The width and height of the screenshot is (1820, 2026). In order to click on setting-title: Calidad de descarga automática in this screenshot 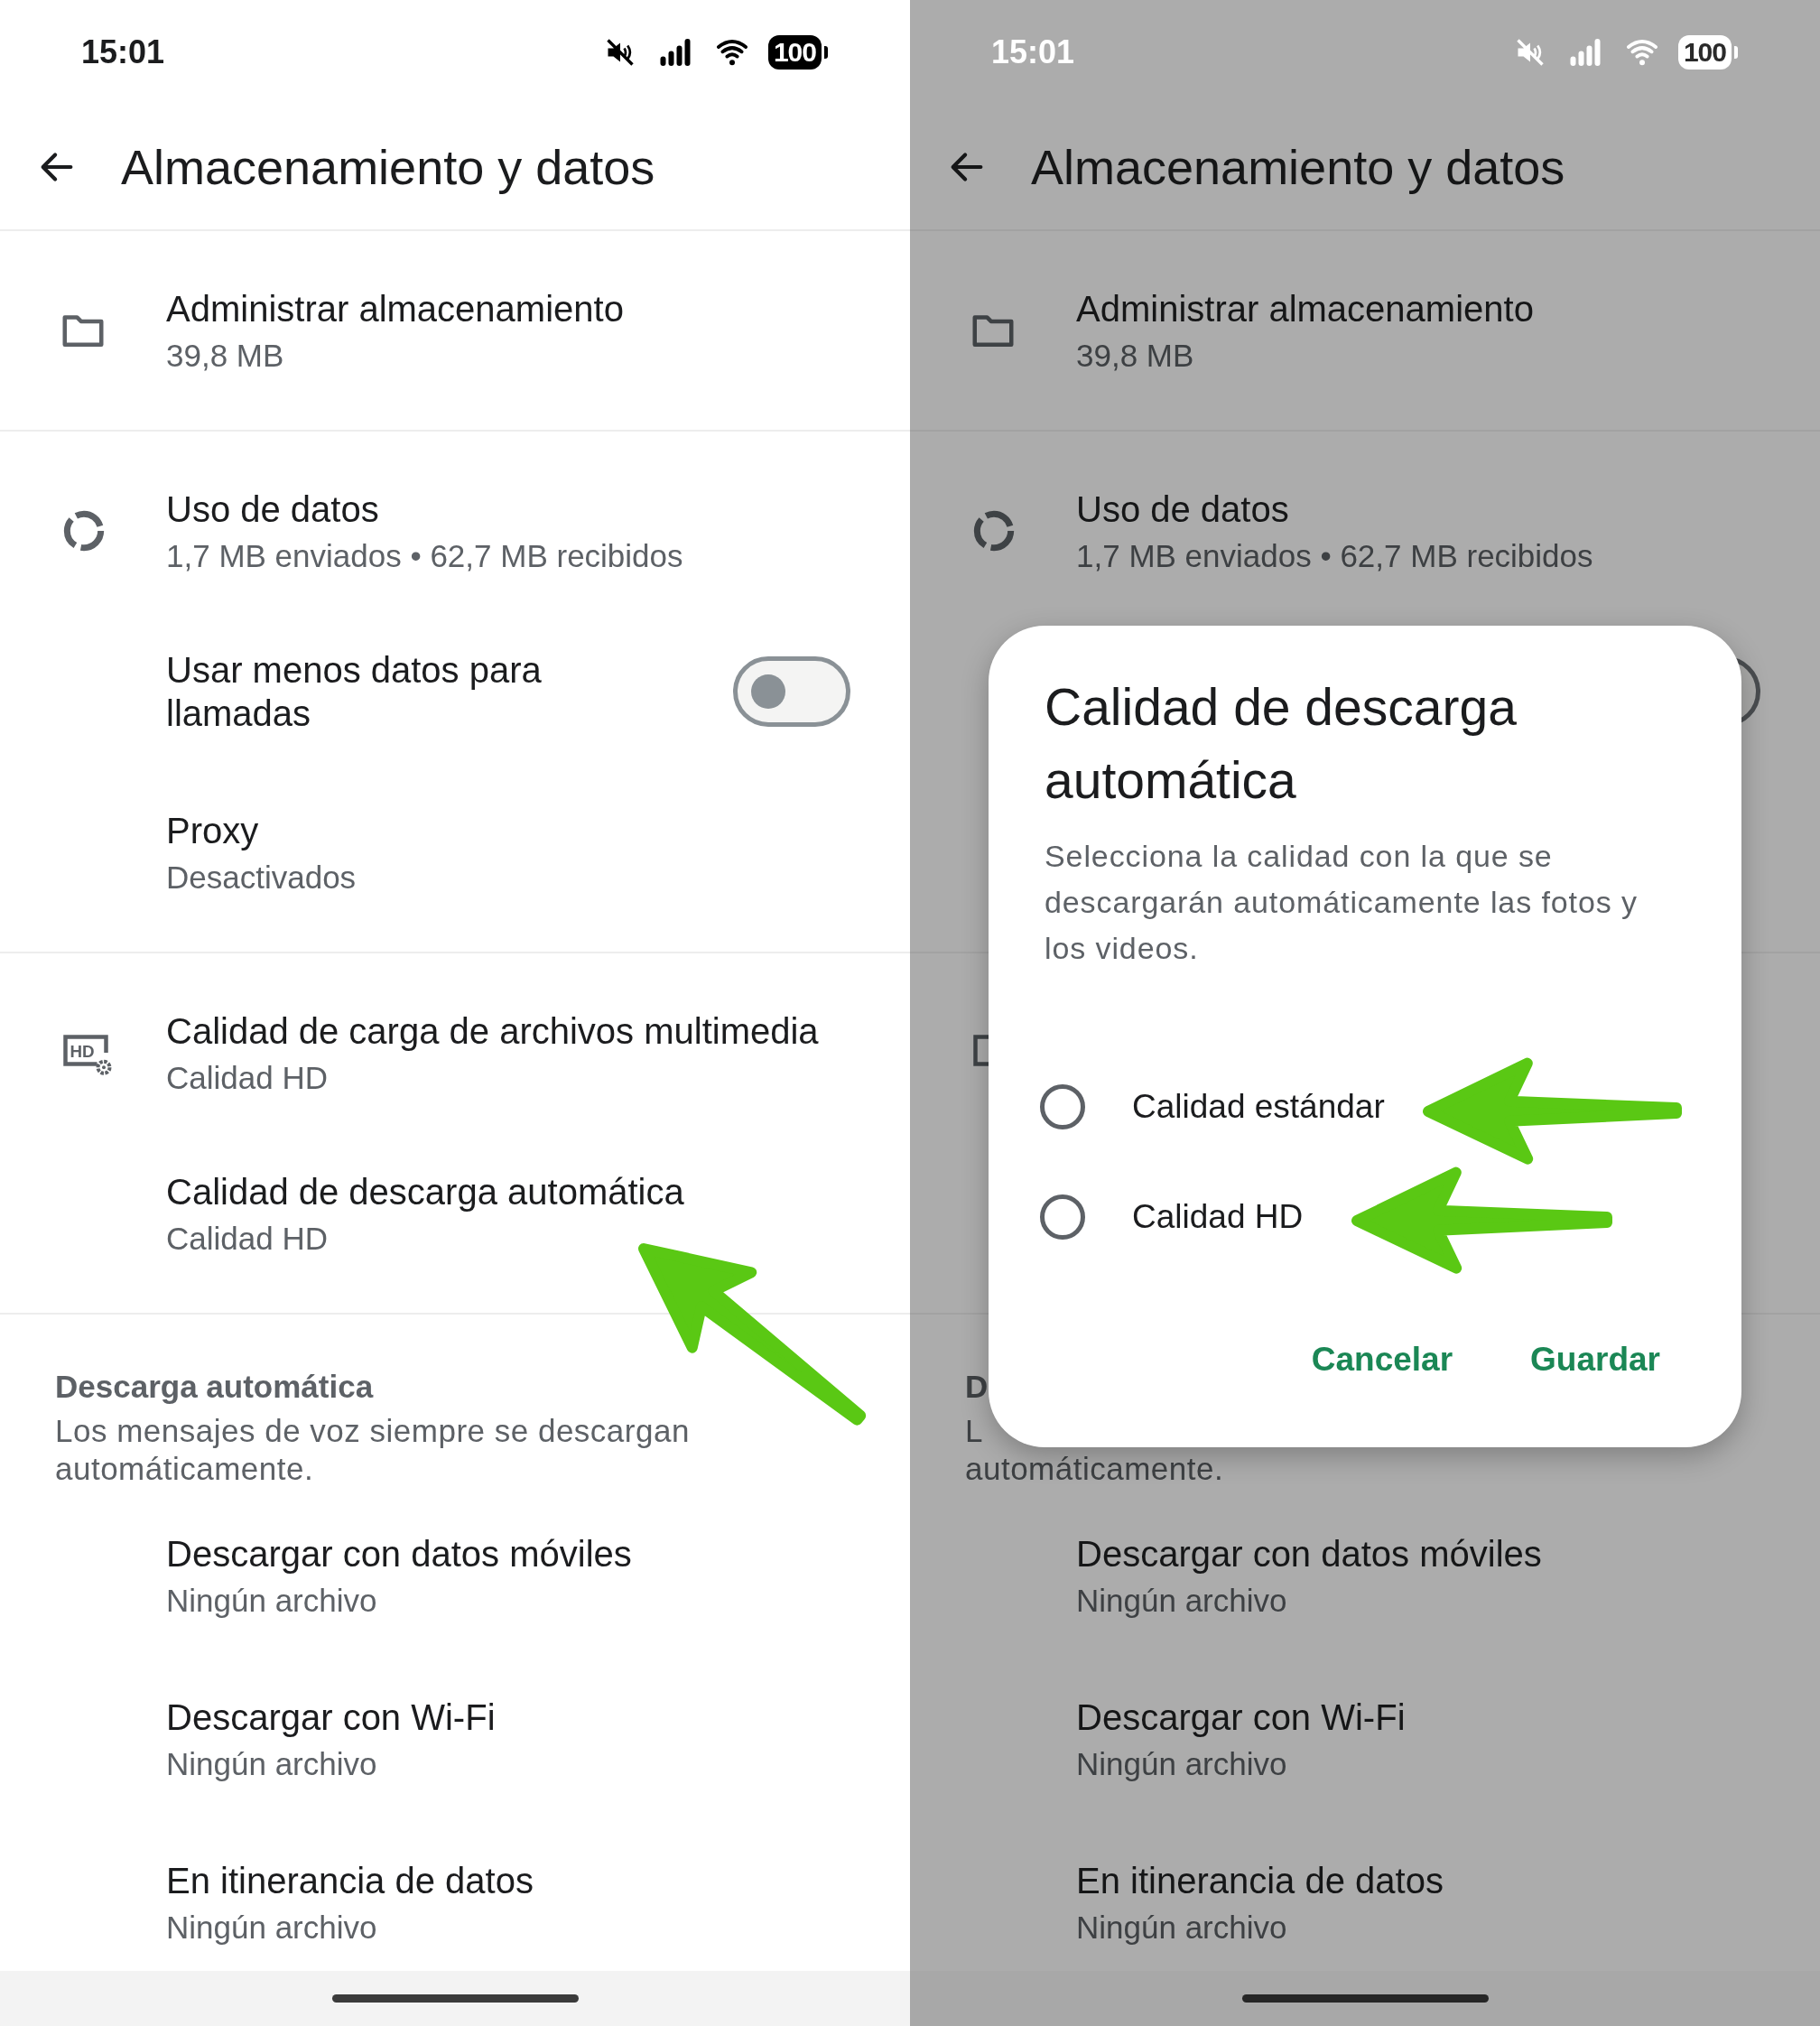, I will do `click(425, 1191)`.